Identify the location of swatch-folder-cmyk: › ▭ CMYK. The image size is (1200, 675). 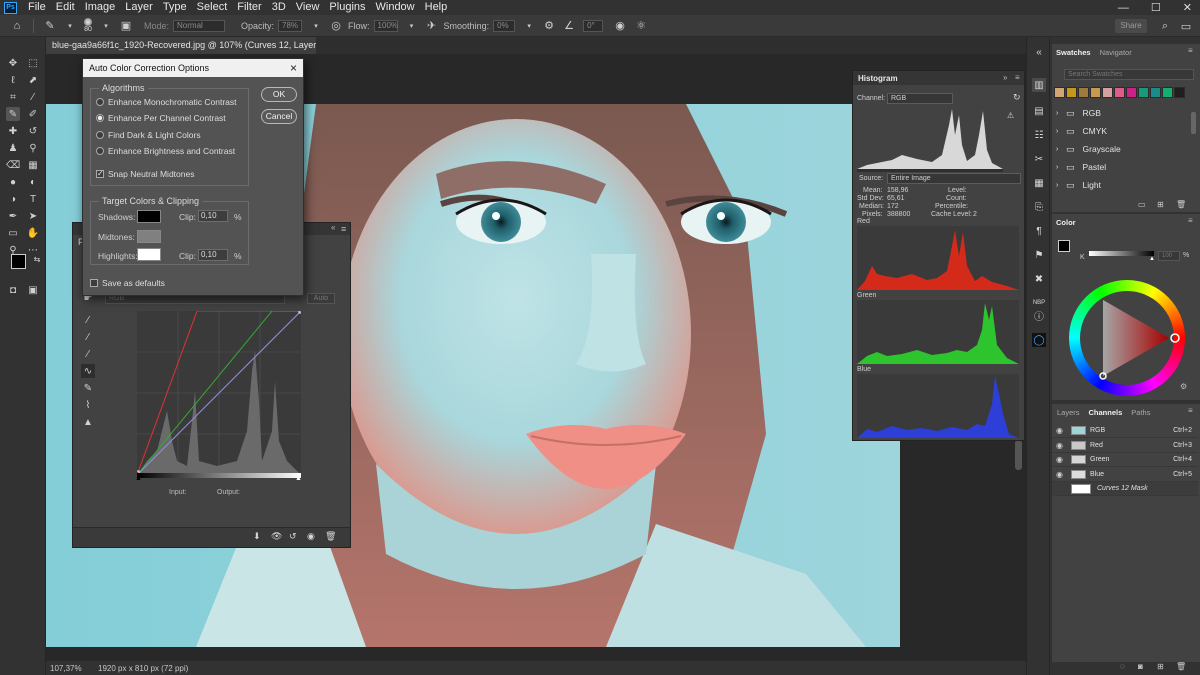
(1126, 131).